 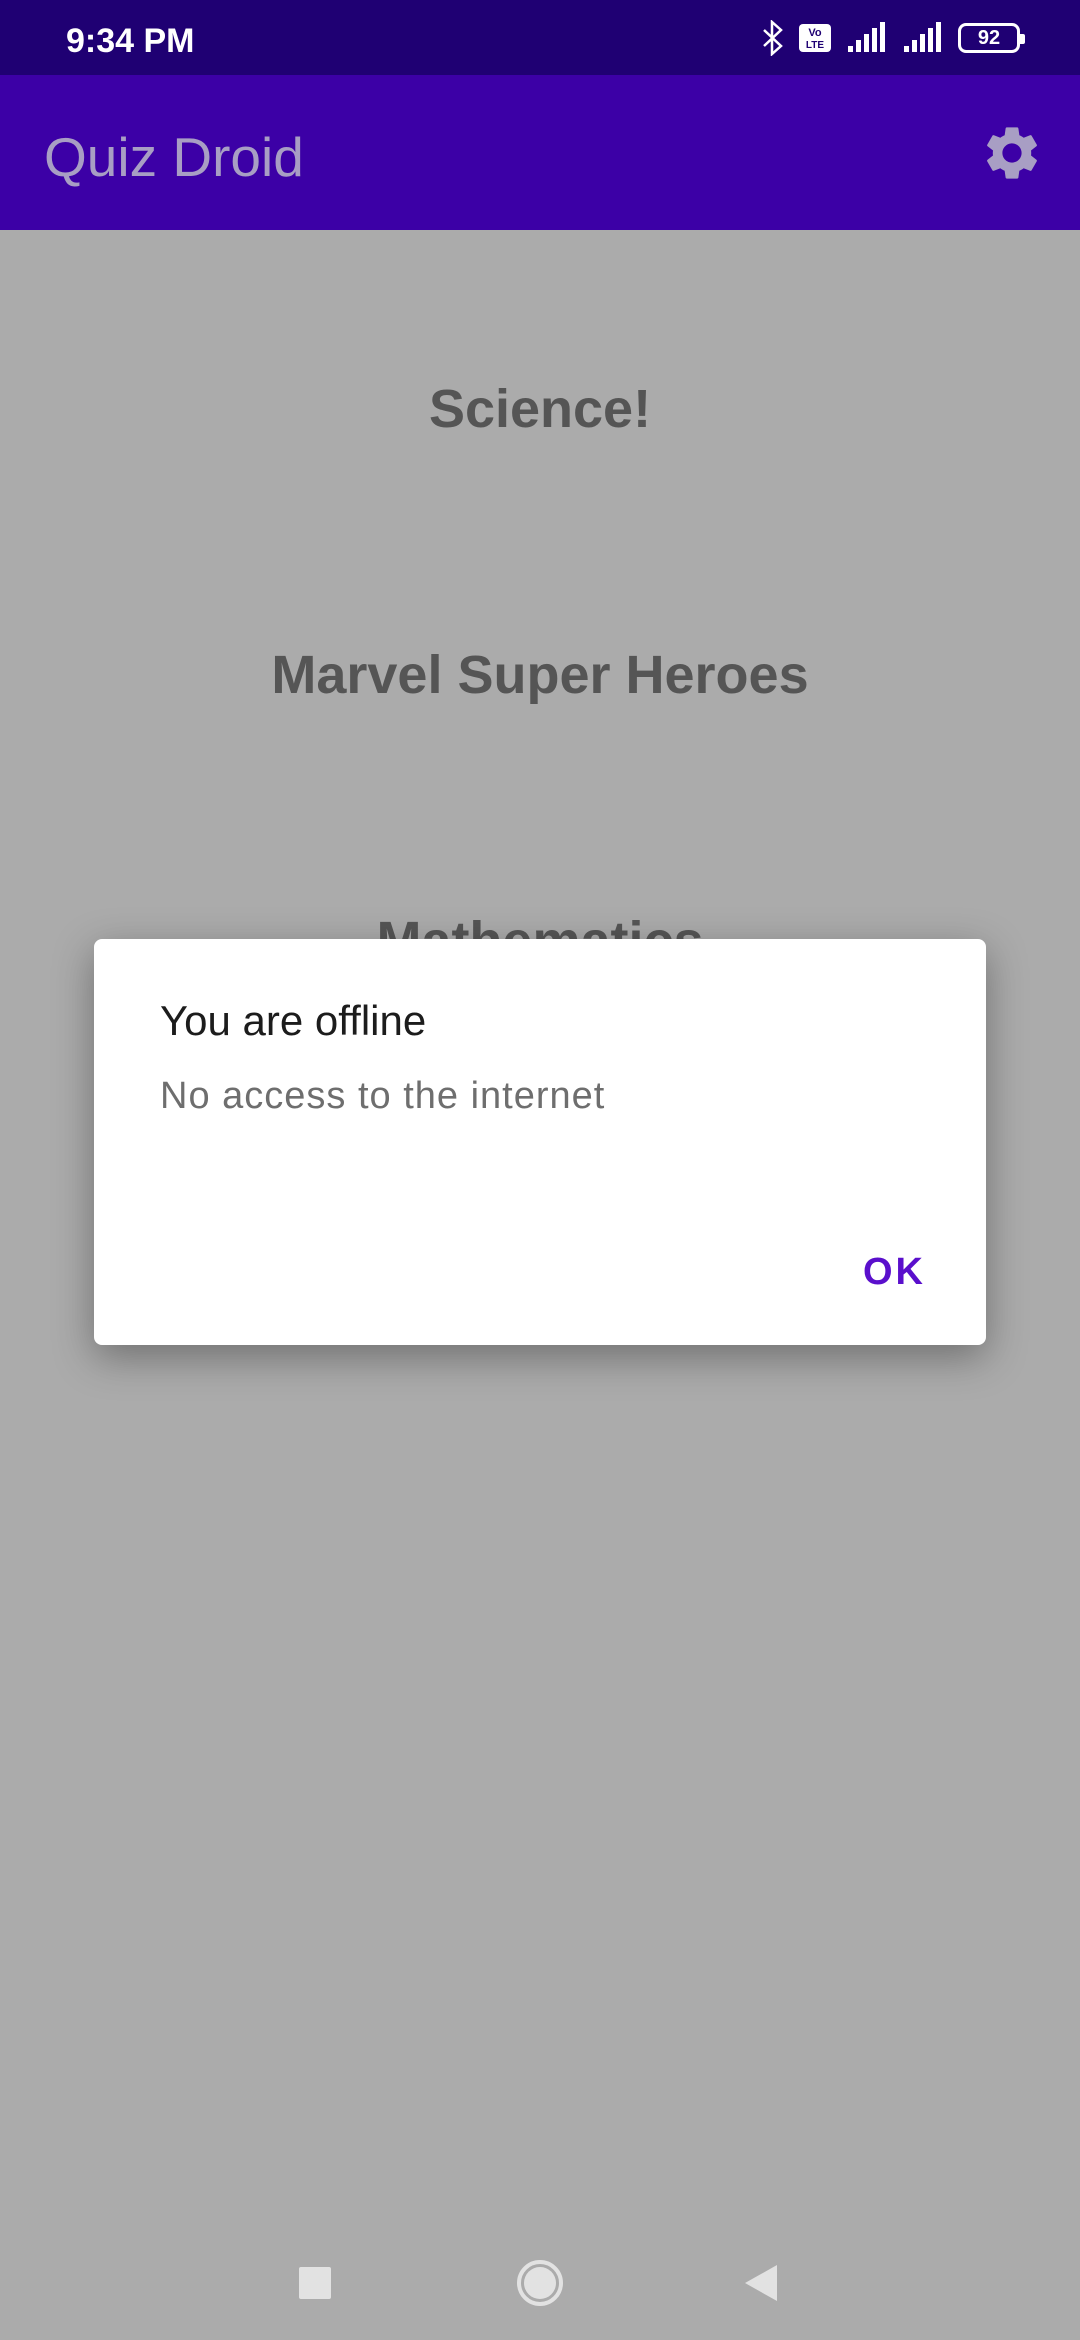 What do you see at coordinates (383, 1096) in the screenshot?
I see `dialog-message: No access to the internet` at bounding box center [383, 1096].